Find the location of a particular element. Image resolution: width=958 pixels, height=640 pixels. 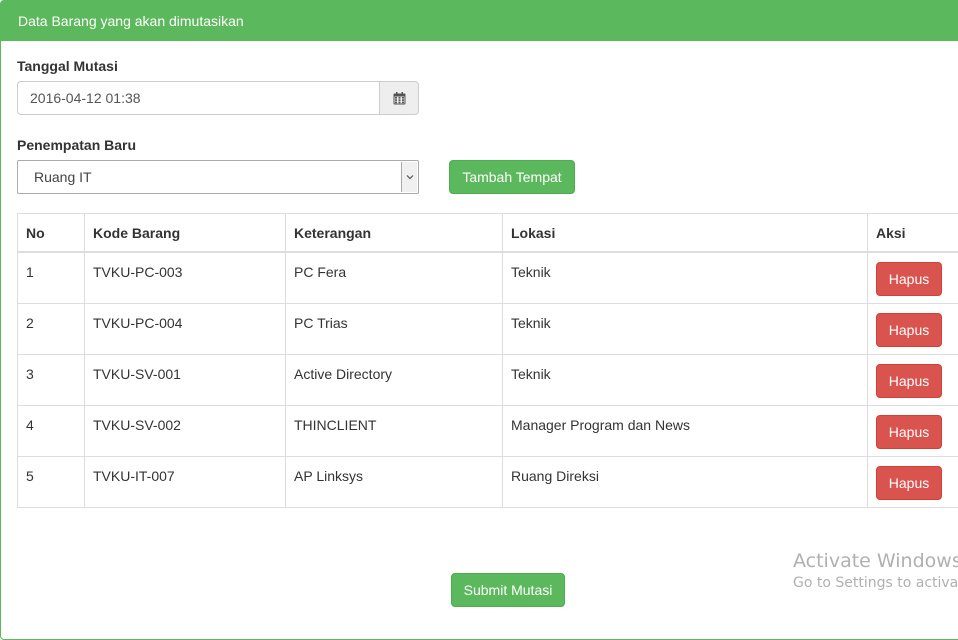

table-header-row: No Kode Barang Keterangan Lokasi Aksi is located at coordinates (488, 233).